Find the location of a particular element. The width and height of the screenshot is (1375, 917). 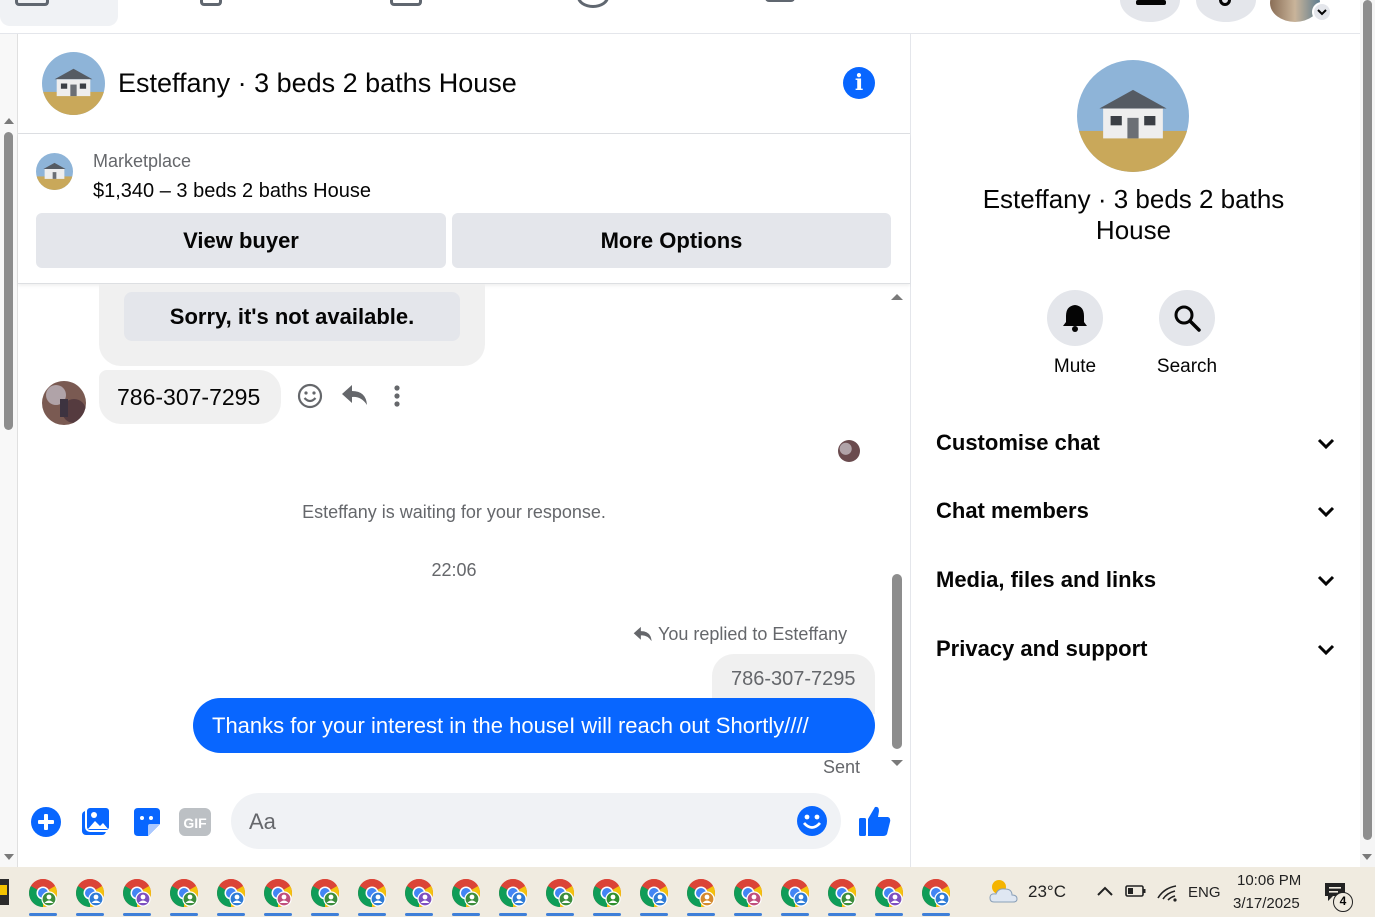

received-message: 786-307-7295 is located at coordinates (190, 397).